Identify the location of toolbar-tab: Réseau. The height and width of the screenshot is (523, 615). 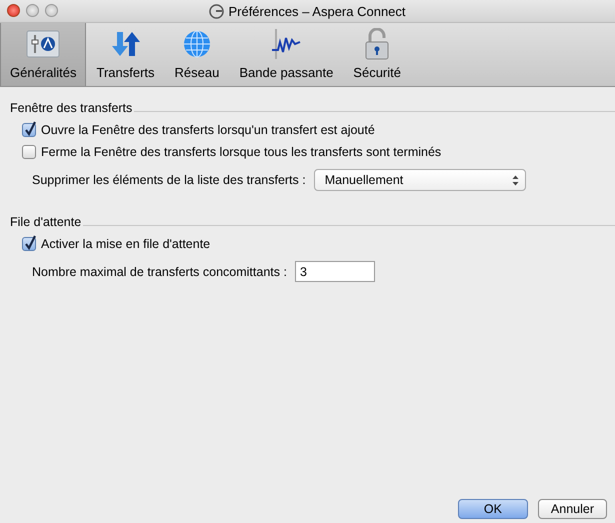
(197, 54).